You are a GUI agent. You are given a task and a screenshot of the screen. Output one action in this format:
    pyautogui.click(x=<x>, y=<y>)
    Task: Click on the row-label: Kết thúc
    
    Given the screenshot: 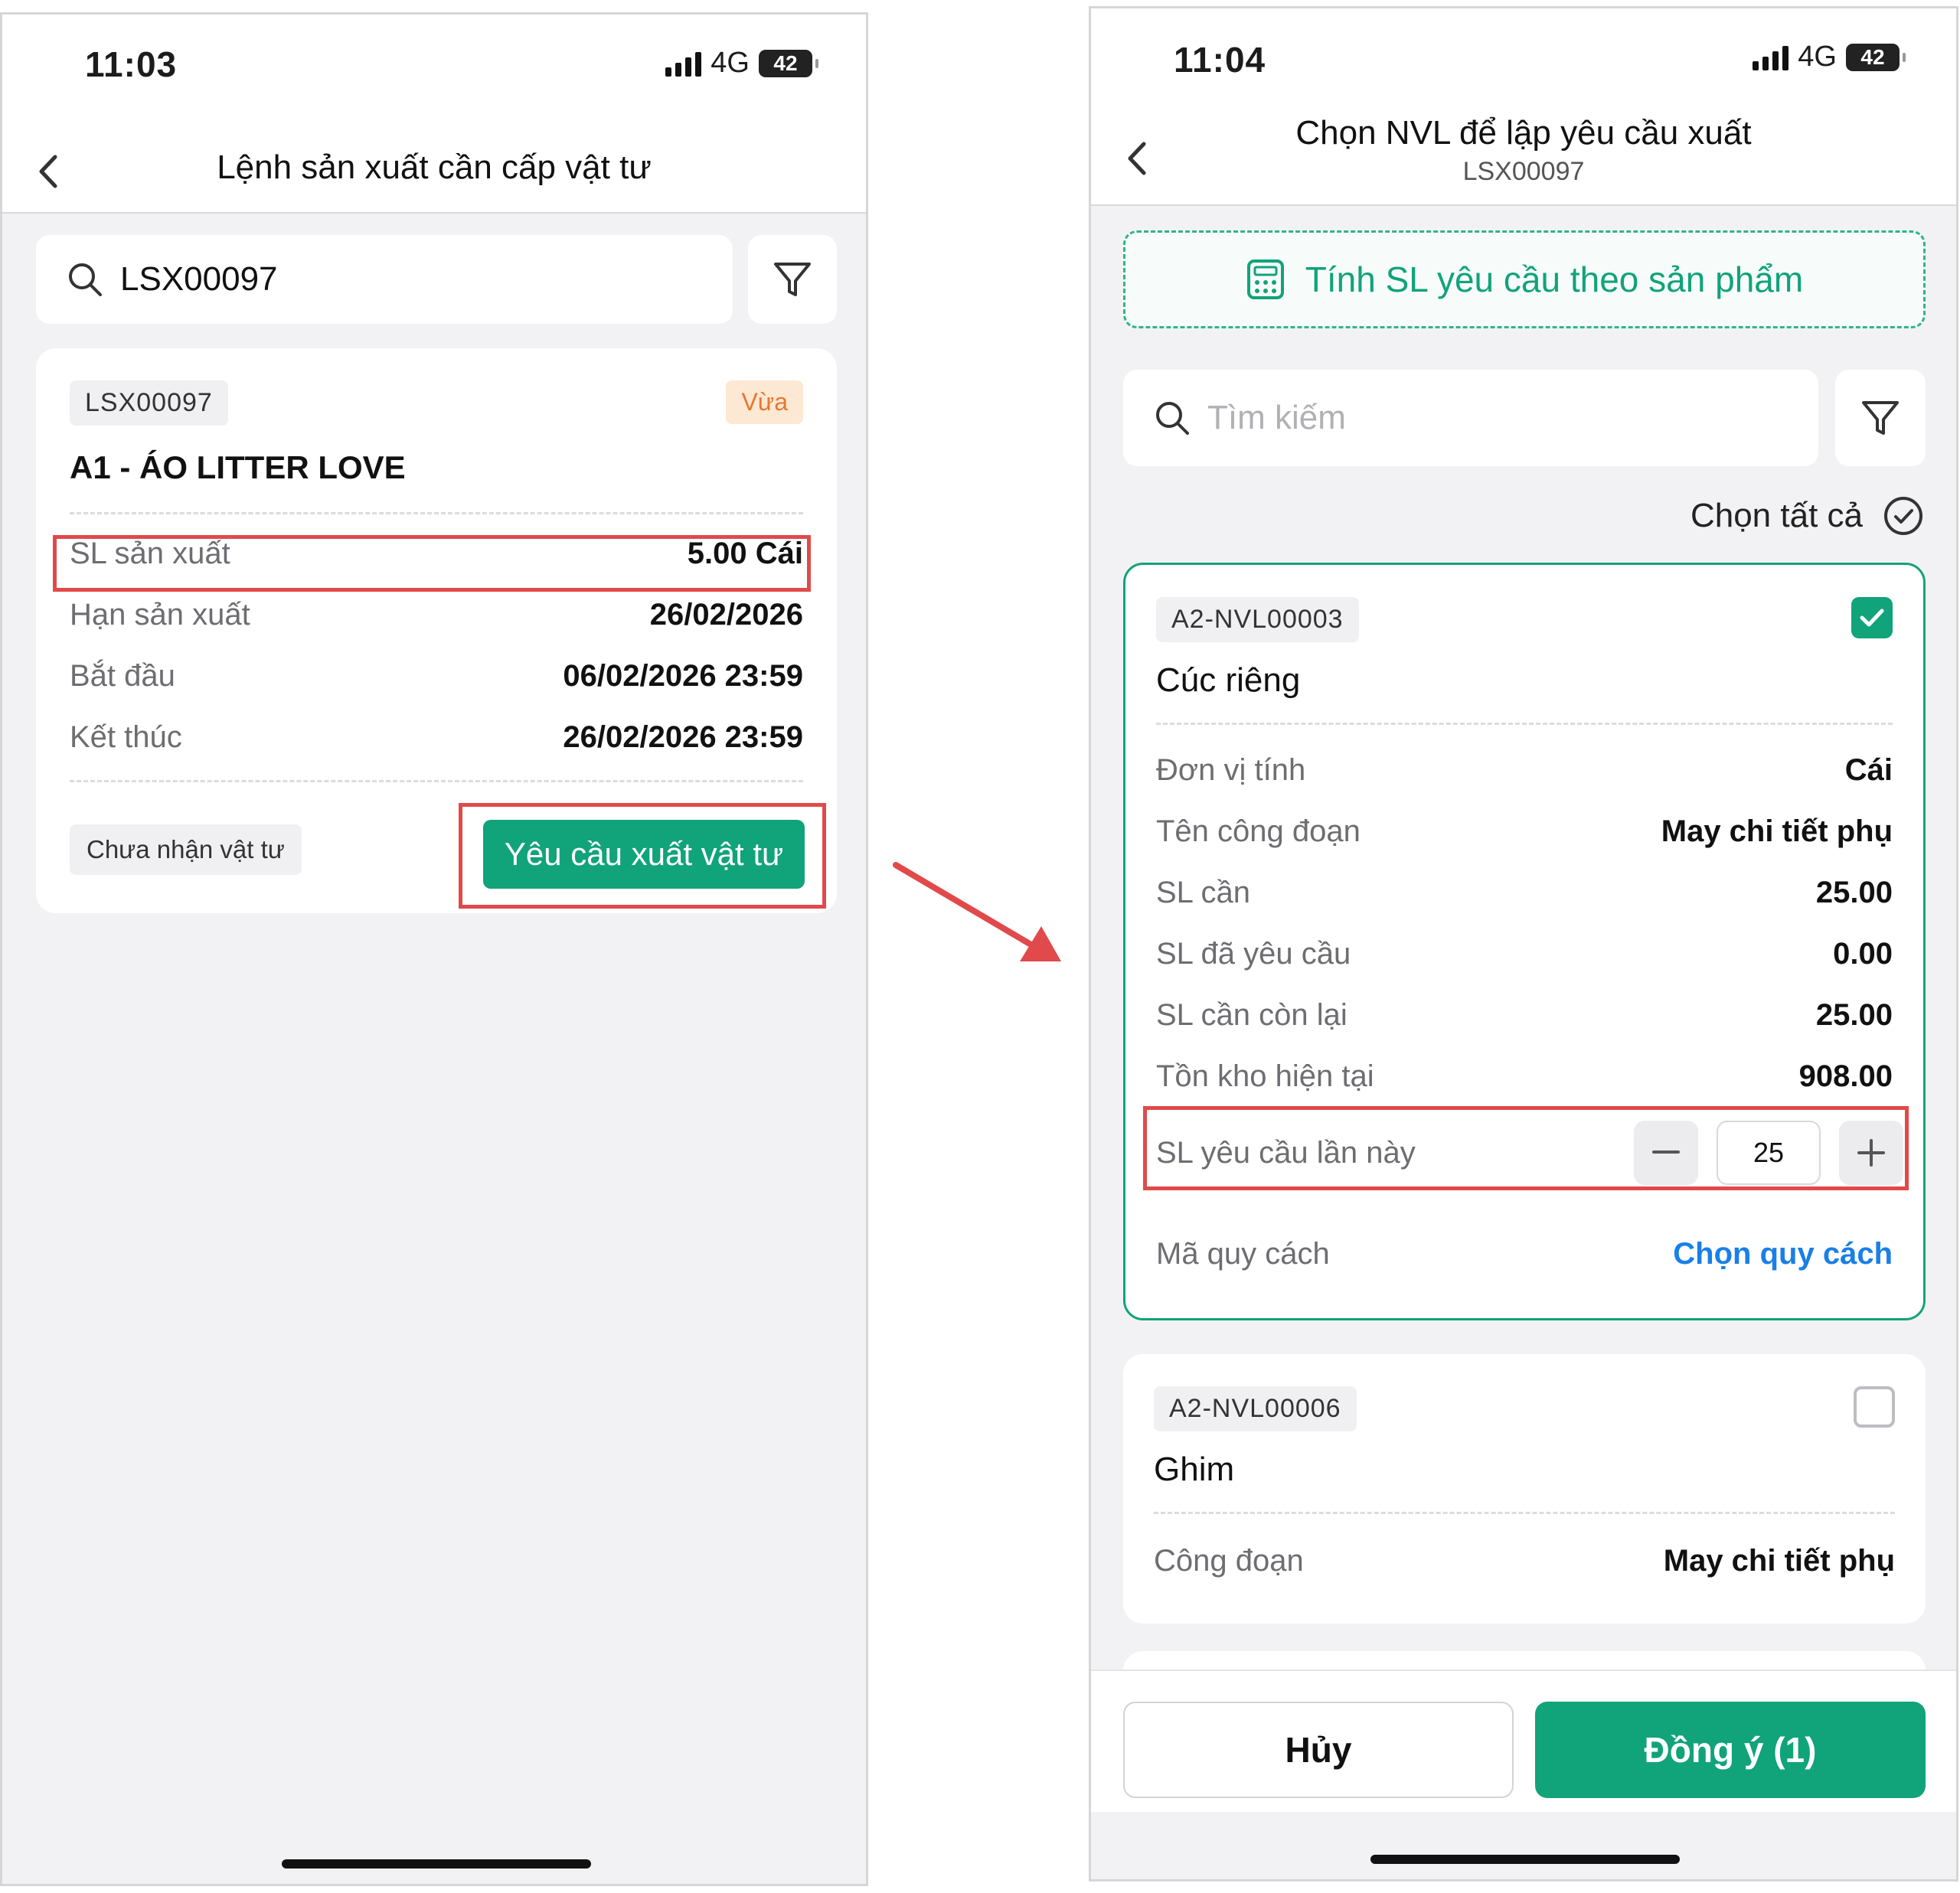 What is the action you would take?
    pyautogui.click(x=126, y=737)
    